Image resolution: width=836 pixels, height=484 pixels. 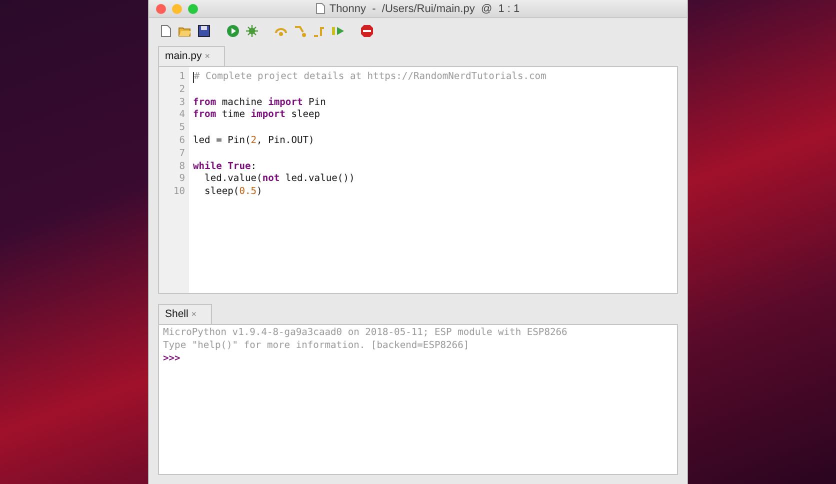 I want to click on shell-output: MicroPython v1.9.4-8-ga9a3caad0 on 2018-05-11; ESP module with ESP8266, so click(x=365, y=332).